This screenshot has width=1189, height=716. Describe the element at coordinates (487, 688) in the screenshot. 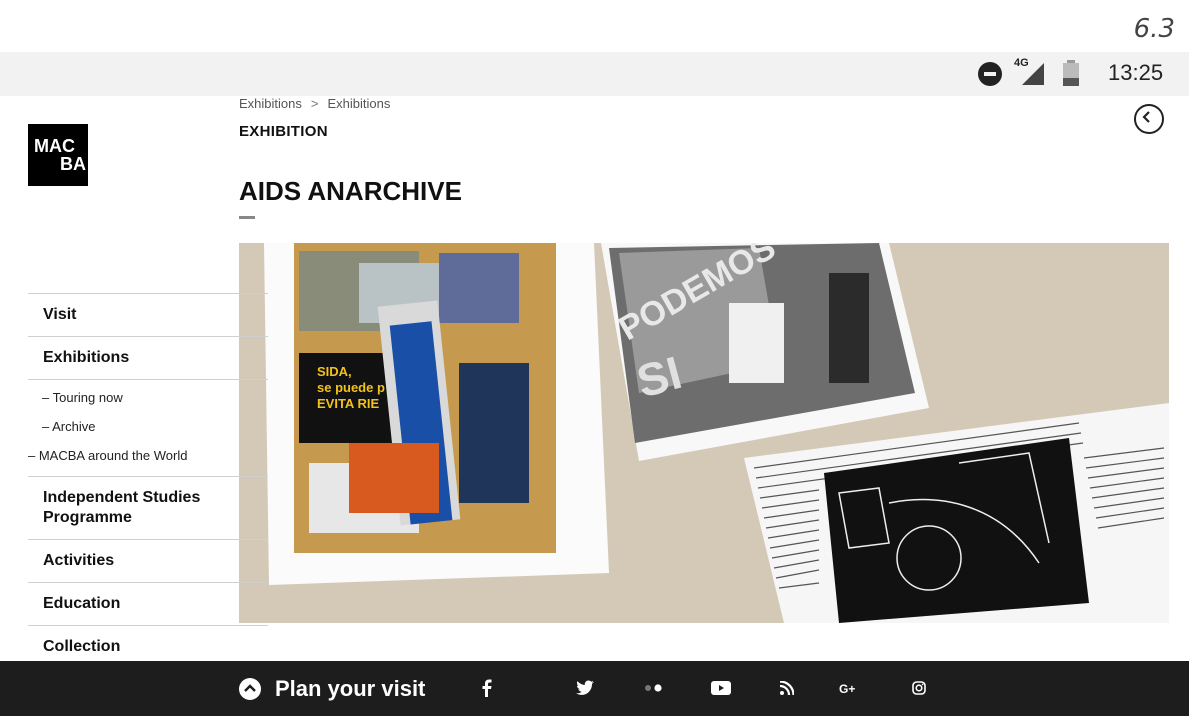

I see `facebook-icon` at that location.